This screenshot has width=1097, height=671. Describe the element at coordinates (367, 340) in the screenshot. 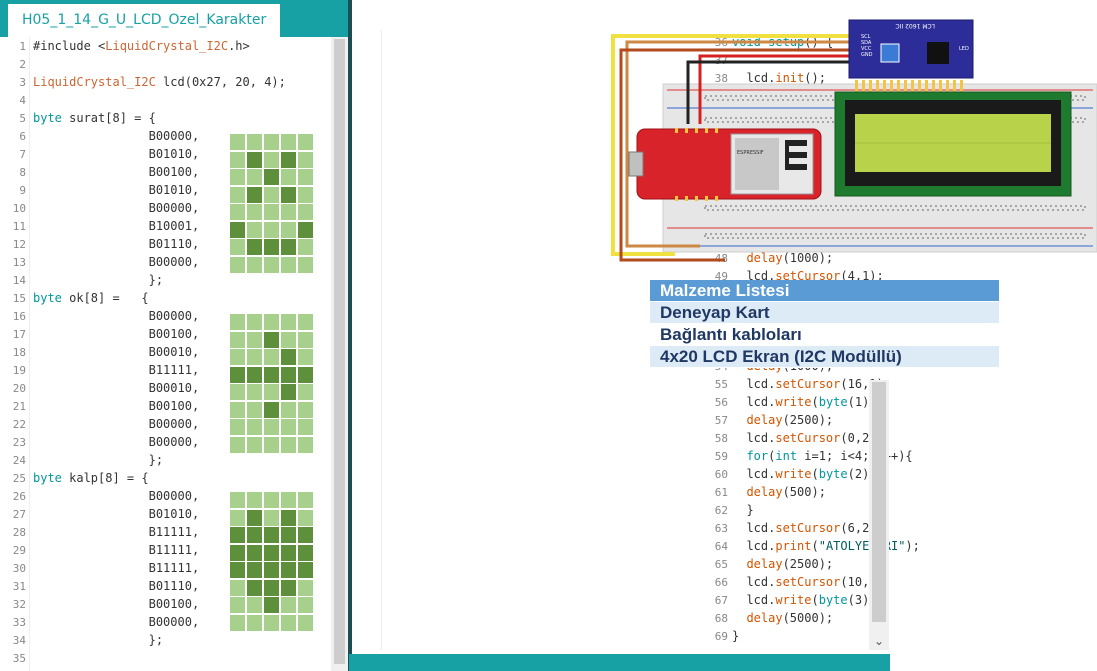

I see `right-line-number-gutter` at that location.